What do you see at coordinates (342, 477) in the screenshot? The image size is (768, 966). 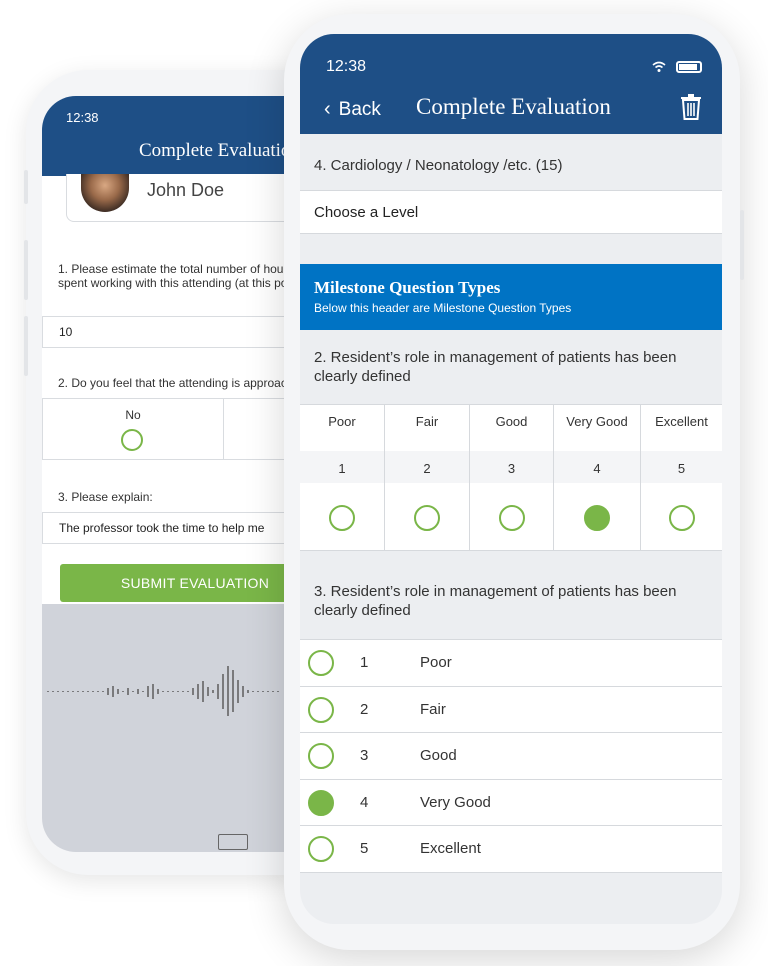 I see `grid-option-poor: Poor 1` at bounding box center [342, 477].